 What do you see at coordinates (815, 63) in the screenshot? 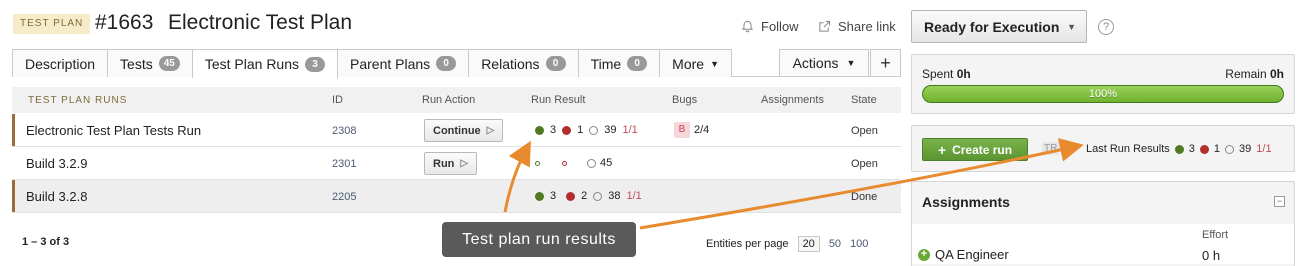
I see `actions-label: Actions` at bounding box center [815, 63].